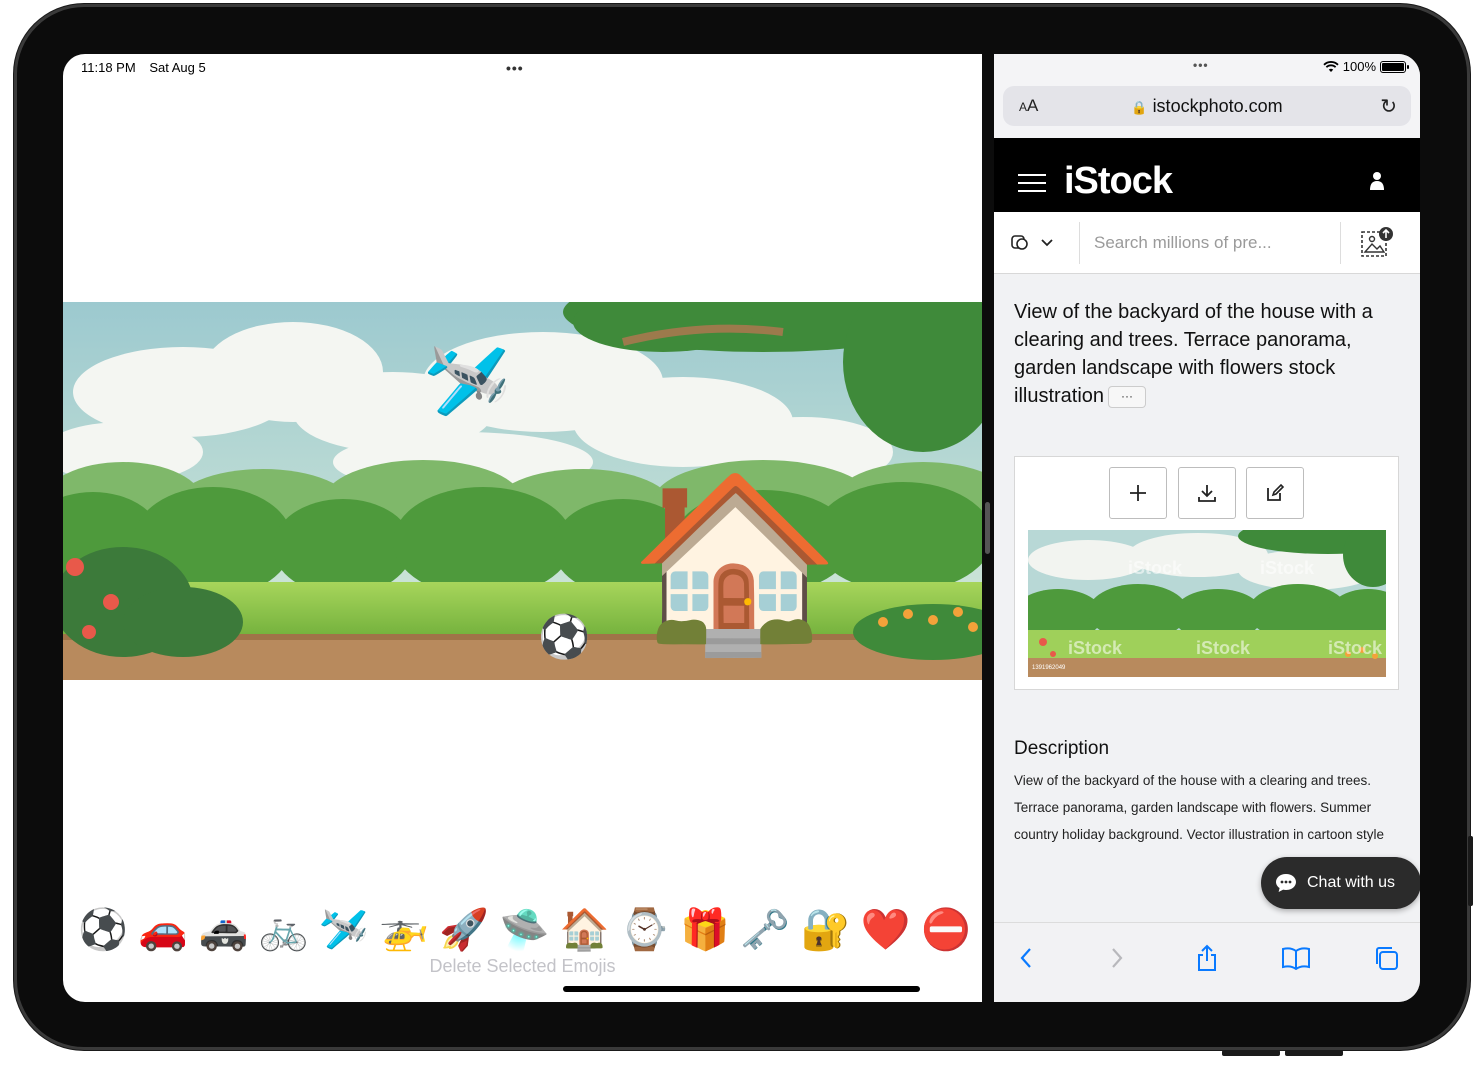  What do you see at coordinates (1394, 66) in the screenshot?
I see `battery-icon` at bounding box center [1394, 66].